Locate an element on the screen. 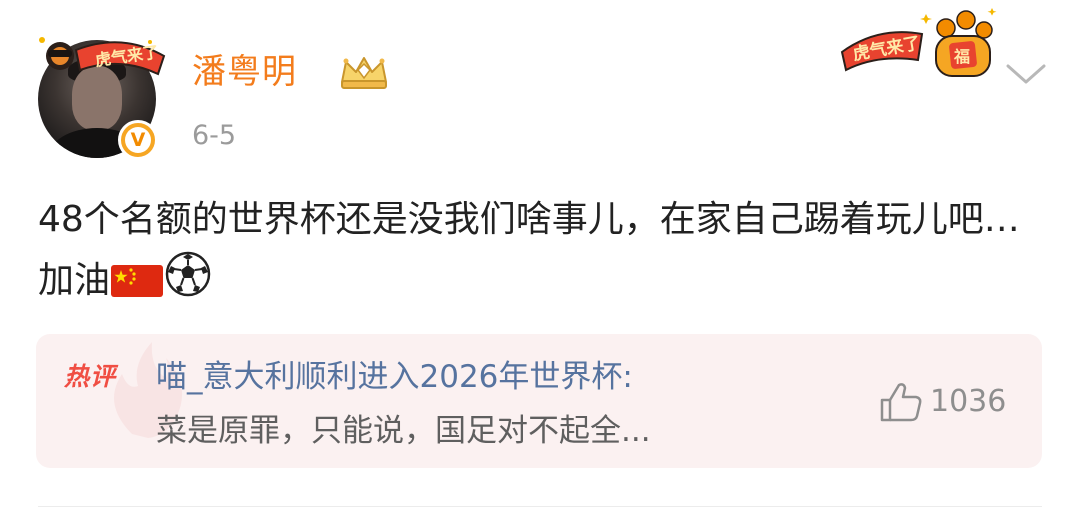 The image size is (1076, 531). chevron-down-icon is located at coordinates (1026, 73).